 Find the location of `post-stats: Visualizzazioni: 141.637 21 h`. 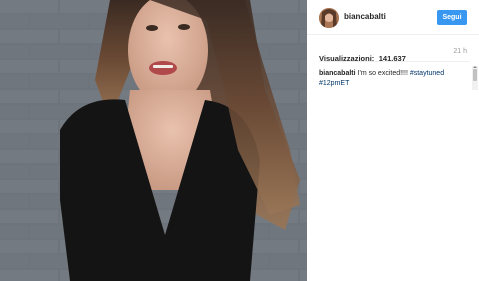

post-stats: Visualizzazioni: 141.637 21 h is located at coordinates (394, 55).